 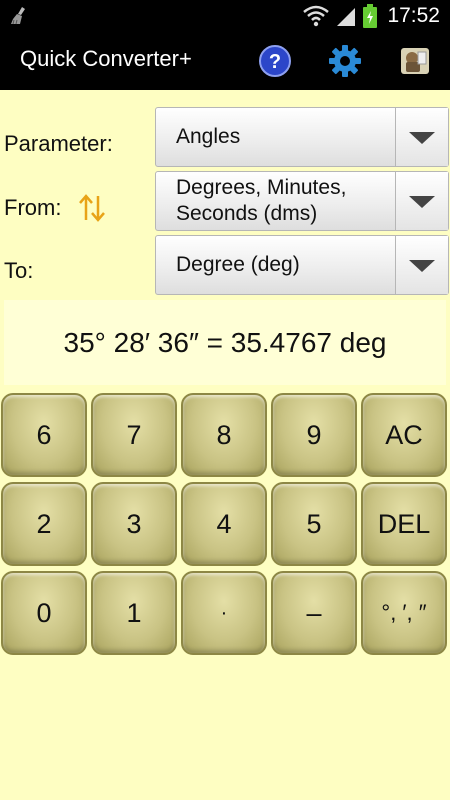 What do you see at coordinates (302, 137) in the screenshot?
I see `parameter-select: Angles` at bounding box center [302, 137].